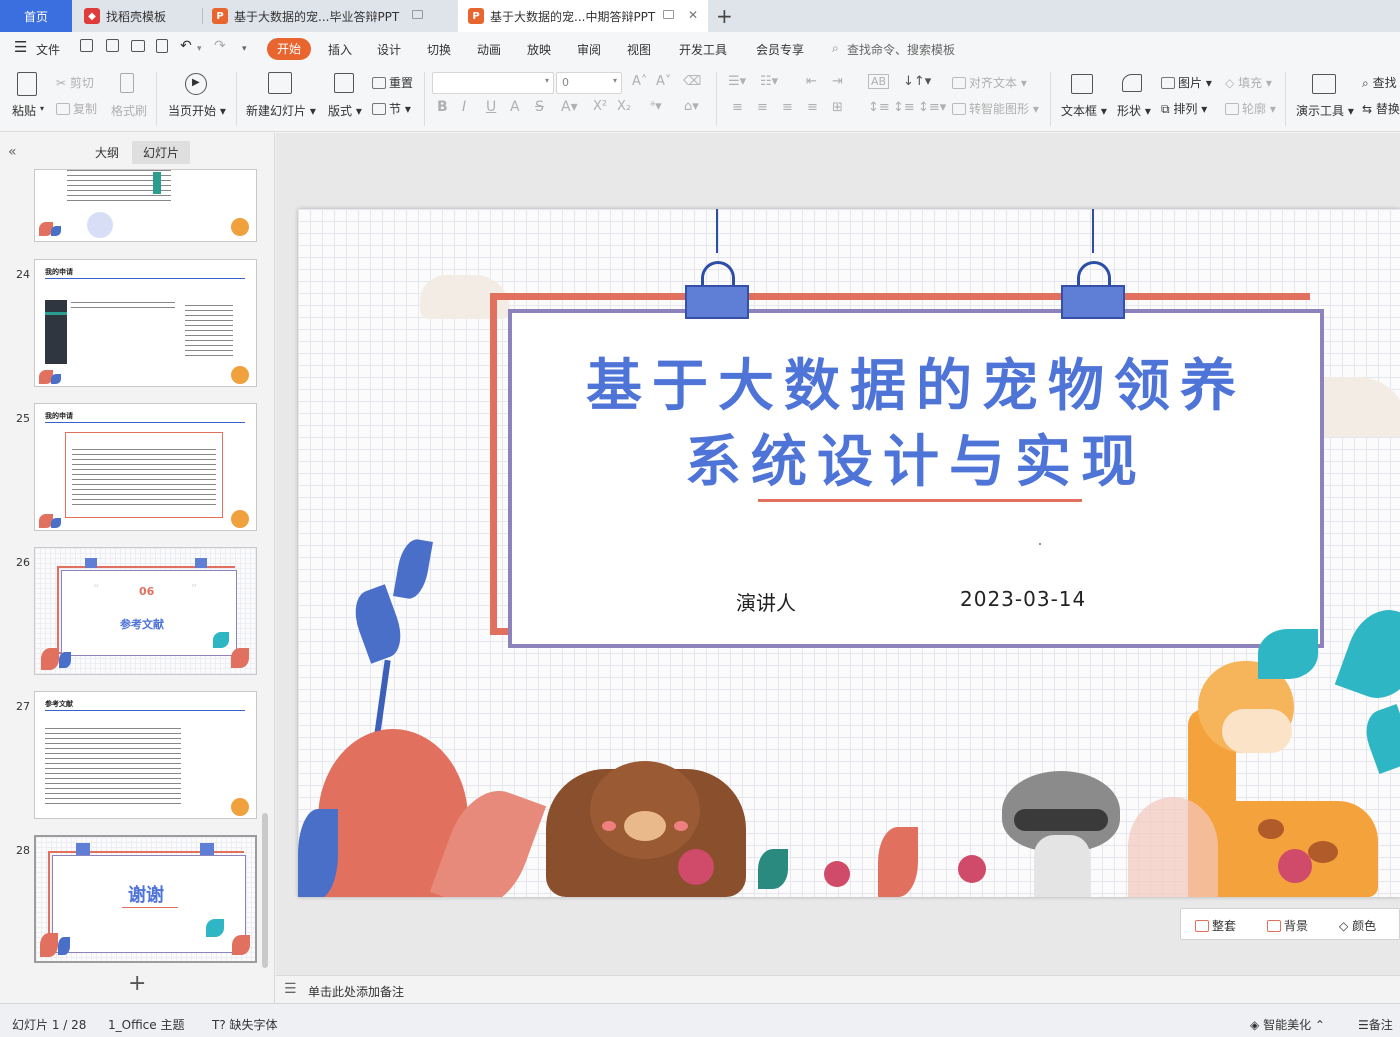  I want to click on text-direction-icon: AB, so click(879, 81).